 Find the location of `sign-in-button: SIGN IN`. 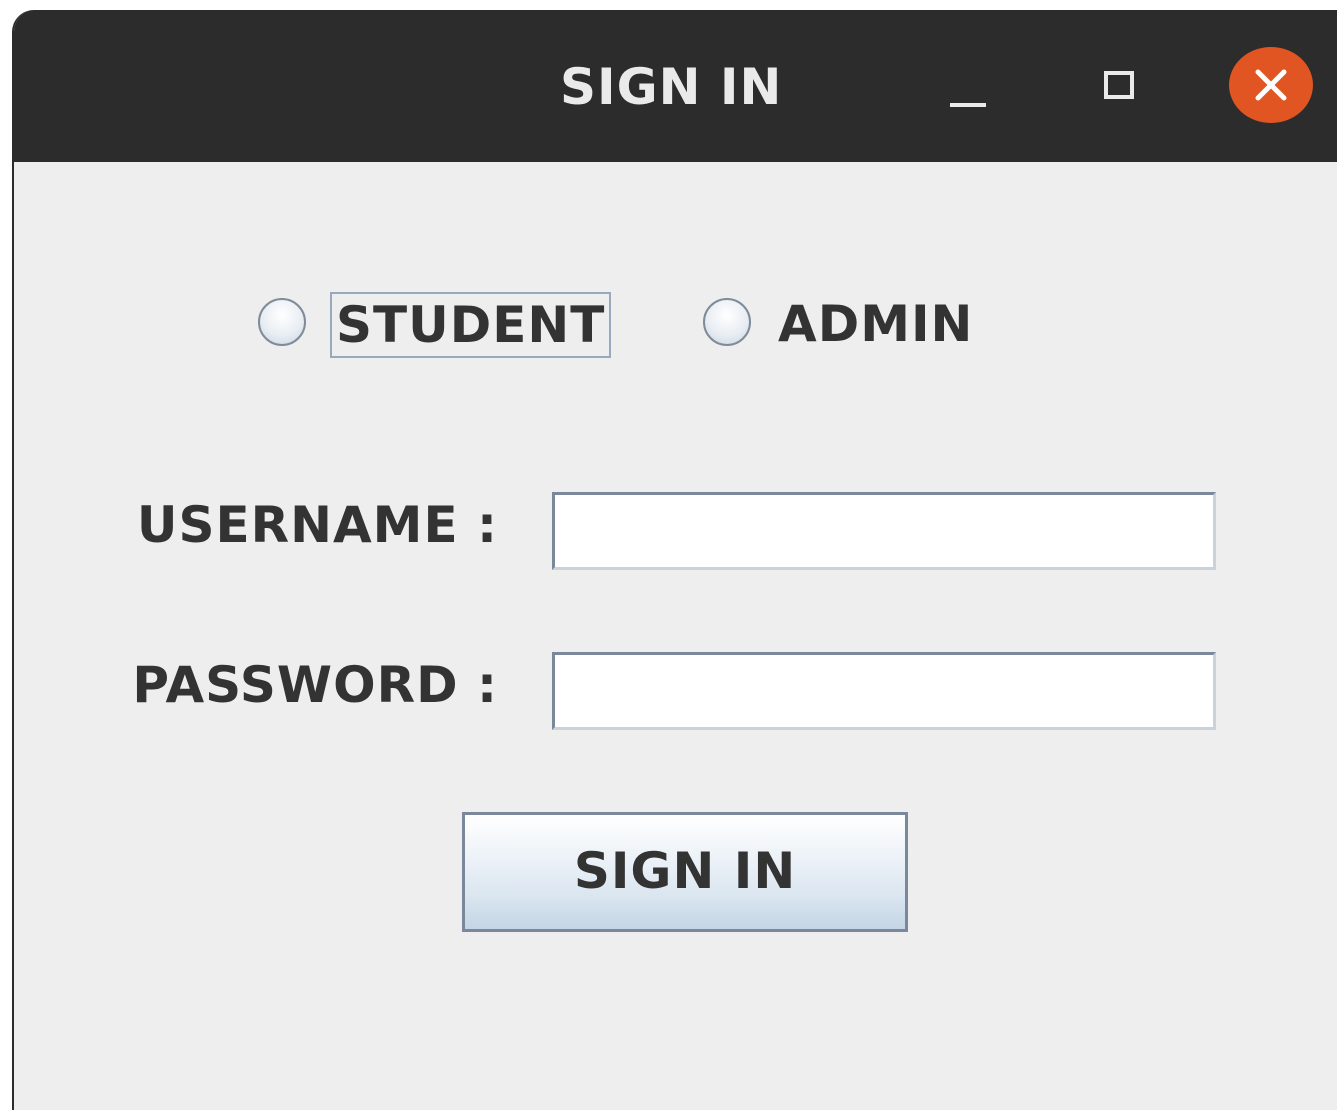

sign-in-button: SIGN IN is located at coordinates (685, 872).